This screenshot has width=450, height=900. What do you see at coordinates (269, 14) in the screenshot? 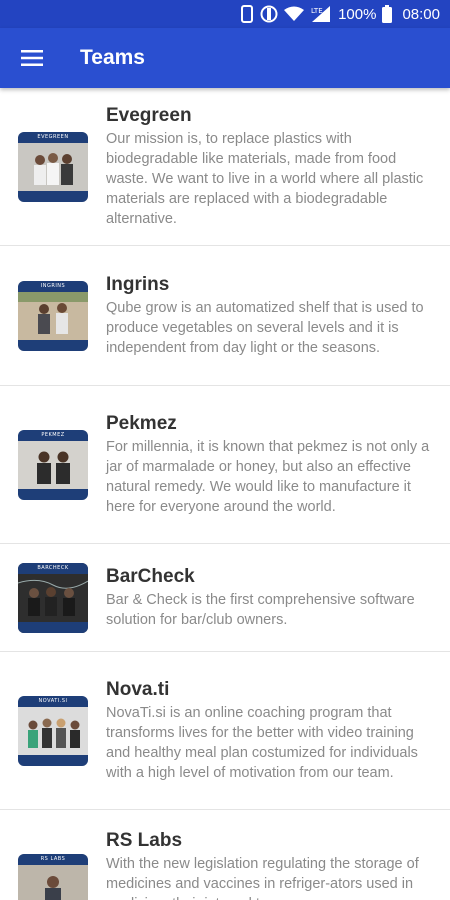
I see `do-not-disturb-icon` at bounding box center [269, 14].